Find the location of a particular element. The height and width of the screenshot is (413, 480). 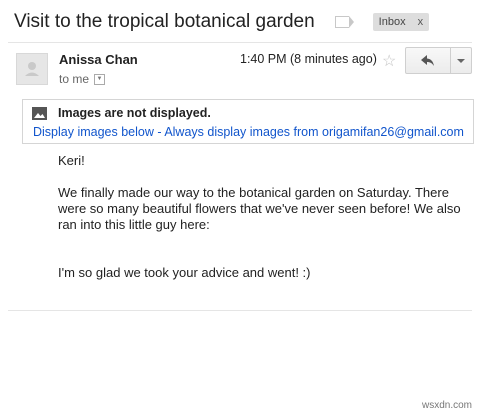

more-actions-button is located at coordinates (460, 60).